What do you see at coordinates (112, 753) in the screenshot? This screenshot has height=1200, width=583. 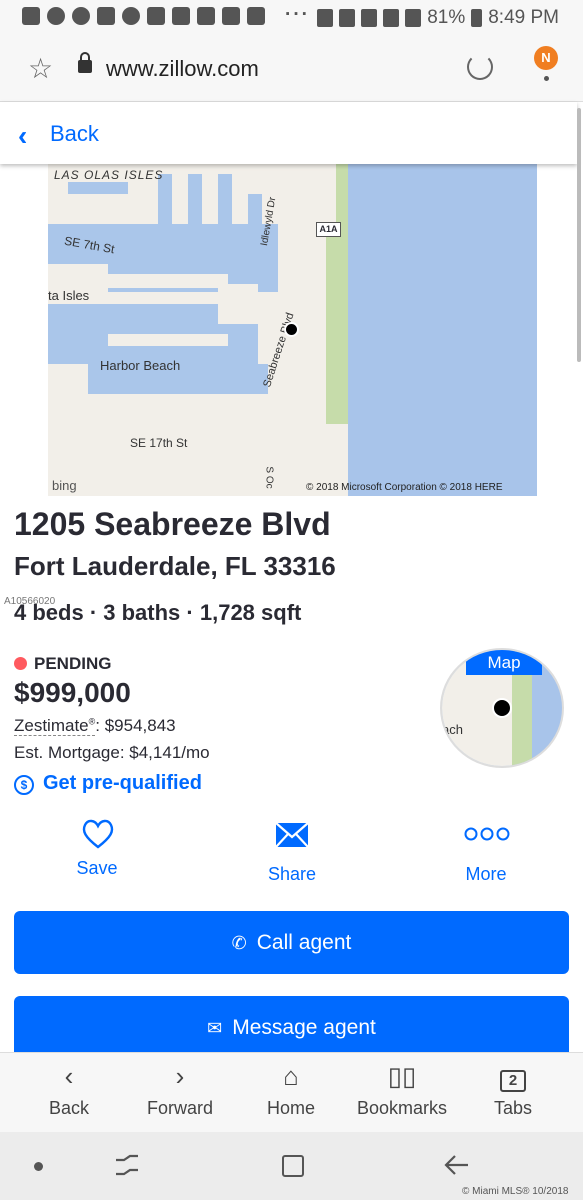 I see `estimated-mortgage: Est. Mortgage: $4,141/mo` at bounding box center [112, 753].